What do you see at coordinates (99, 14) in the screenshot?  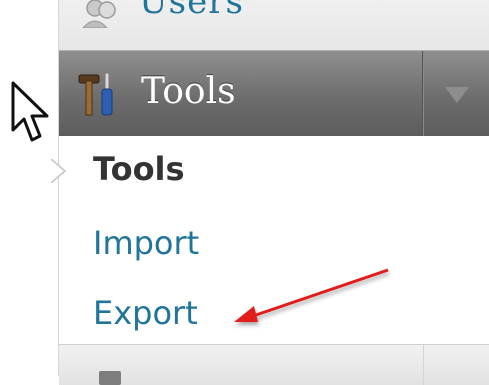 I see `users-icon` at bounding box center [99, 14].